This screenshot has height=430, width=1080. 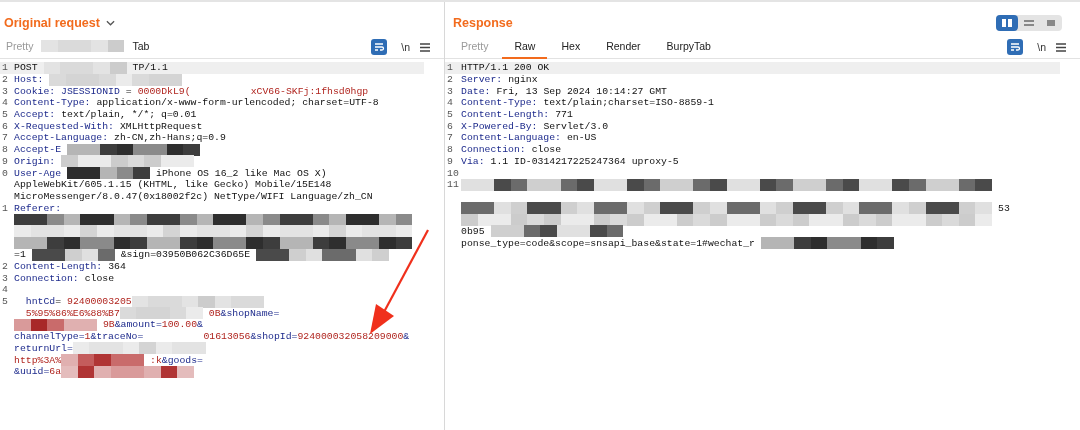 What do you see at coordinates (584, 161) in the screenshot?
I see `code-text: 1.1 ID-0314217225247364 uproxy-5` at bounding box center [584, 161].